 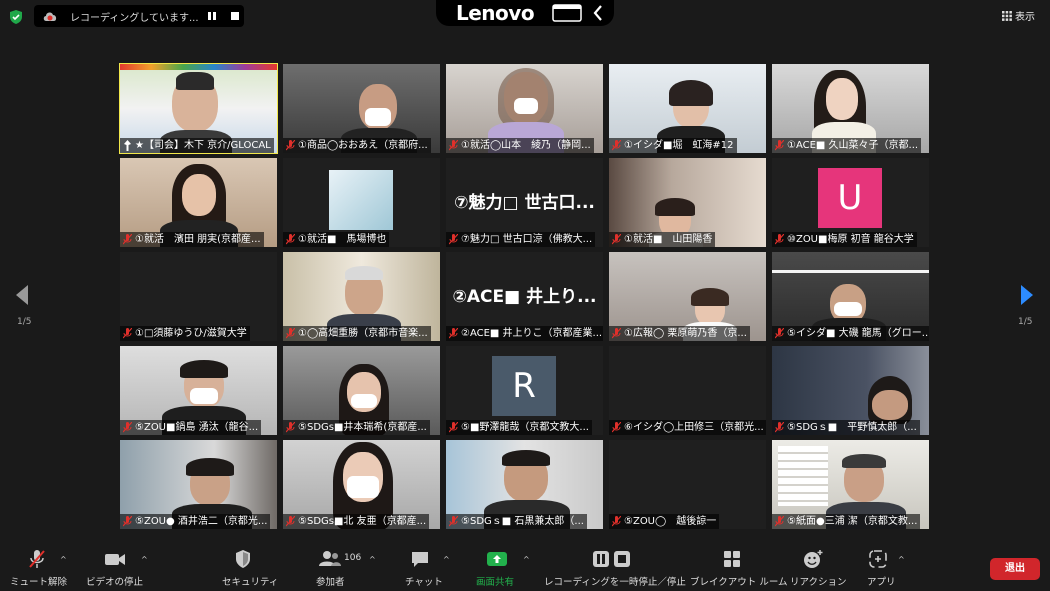 What do you see at coordinates (114, 566) in the screenshot?
I see `stop-video-button: ビデオの停止` at bounding box center [114, 566].